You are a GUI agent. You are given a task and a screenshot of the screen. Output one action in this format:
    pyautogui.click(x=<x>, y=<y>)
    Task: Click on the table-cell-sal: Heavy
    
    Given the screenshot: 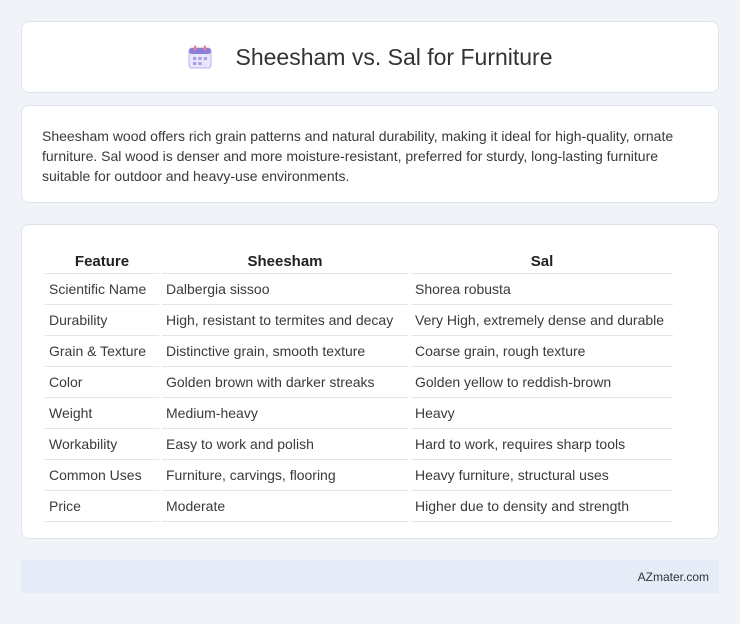 What is the action you would take?
    pyautogui.click(x=542, y=413)
    